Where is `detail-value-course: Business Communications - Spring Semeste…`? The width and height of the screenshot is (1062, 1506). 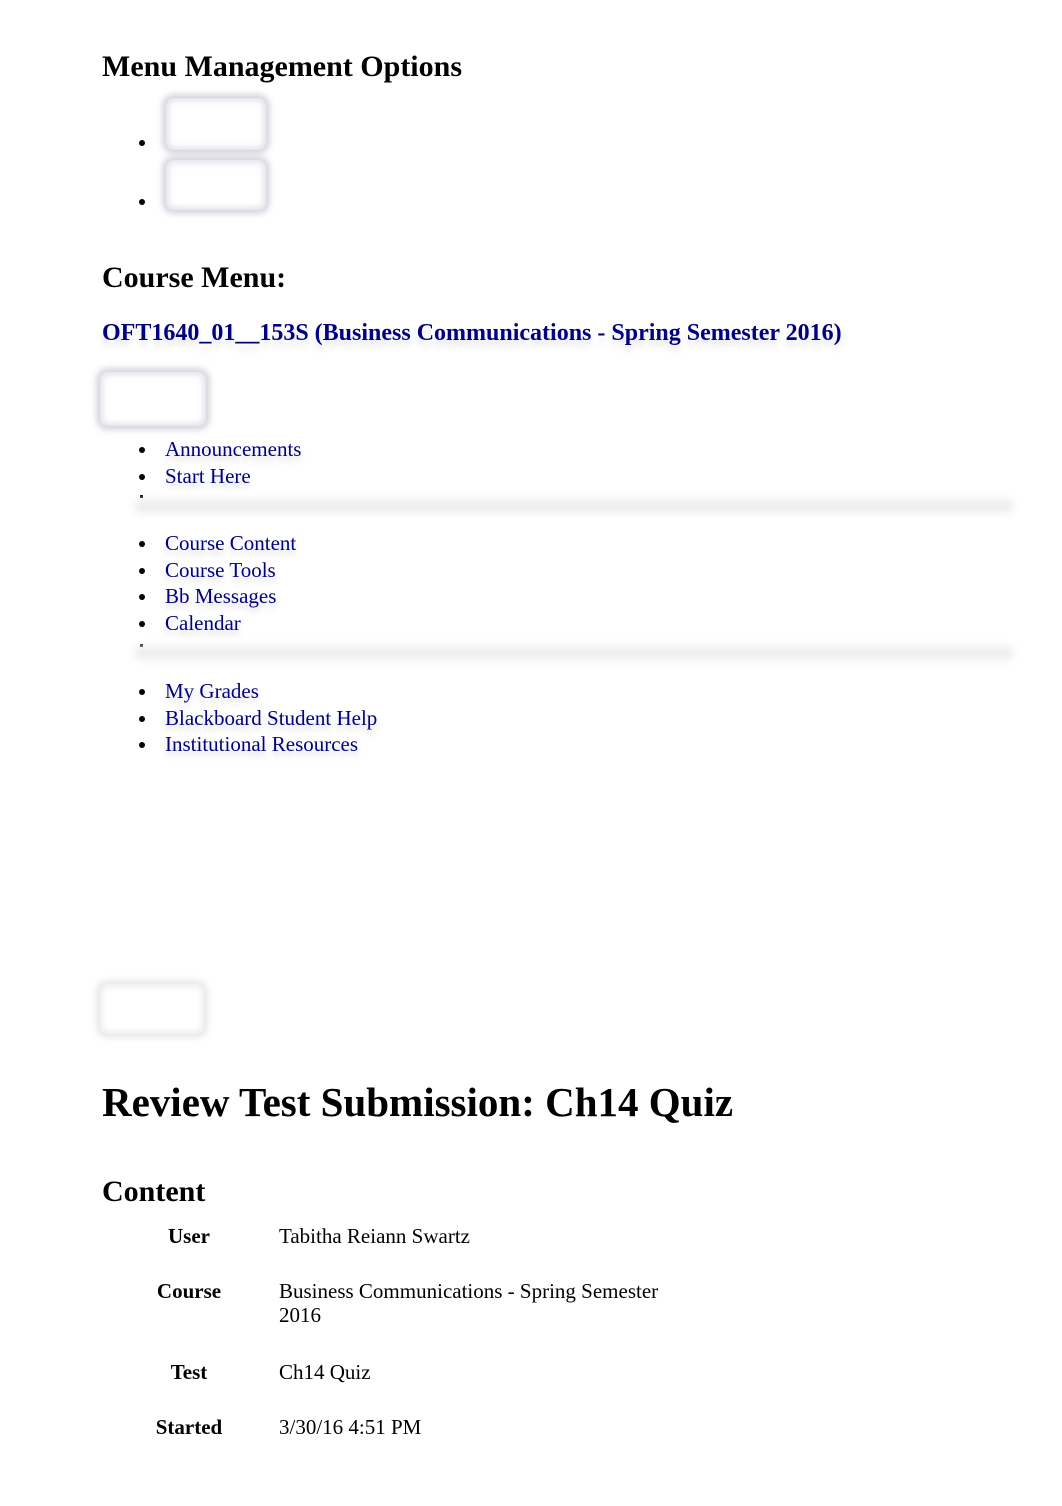 detail-value-course: Business Communications - Spring Semeste… is located at coordinates (469, 1303).